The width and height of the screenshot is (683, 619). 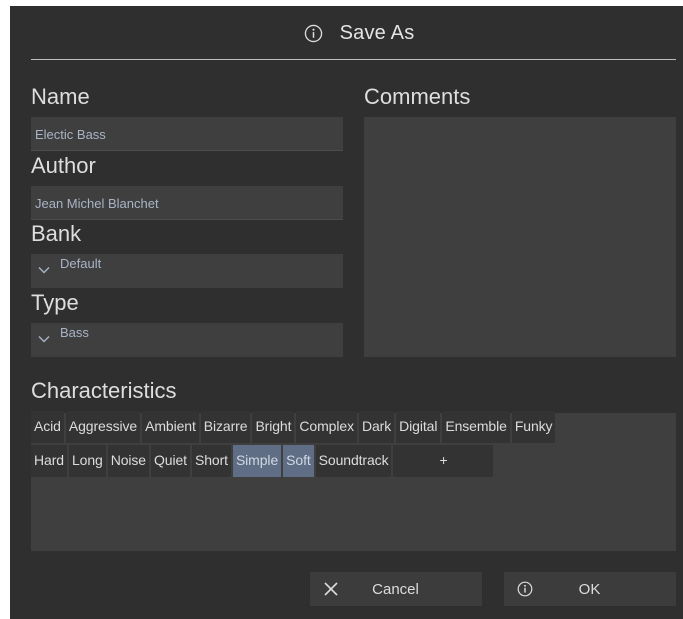 What do you see at coordinates (128, 461) in the screenshot?
I see `tag-noise: Noise` at bounding box center [128, 461].